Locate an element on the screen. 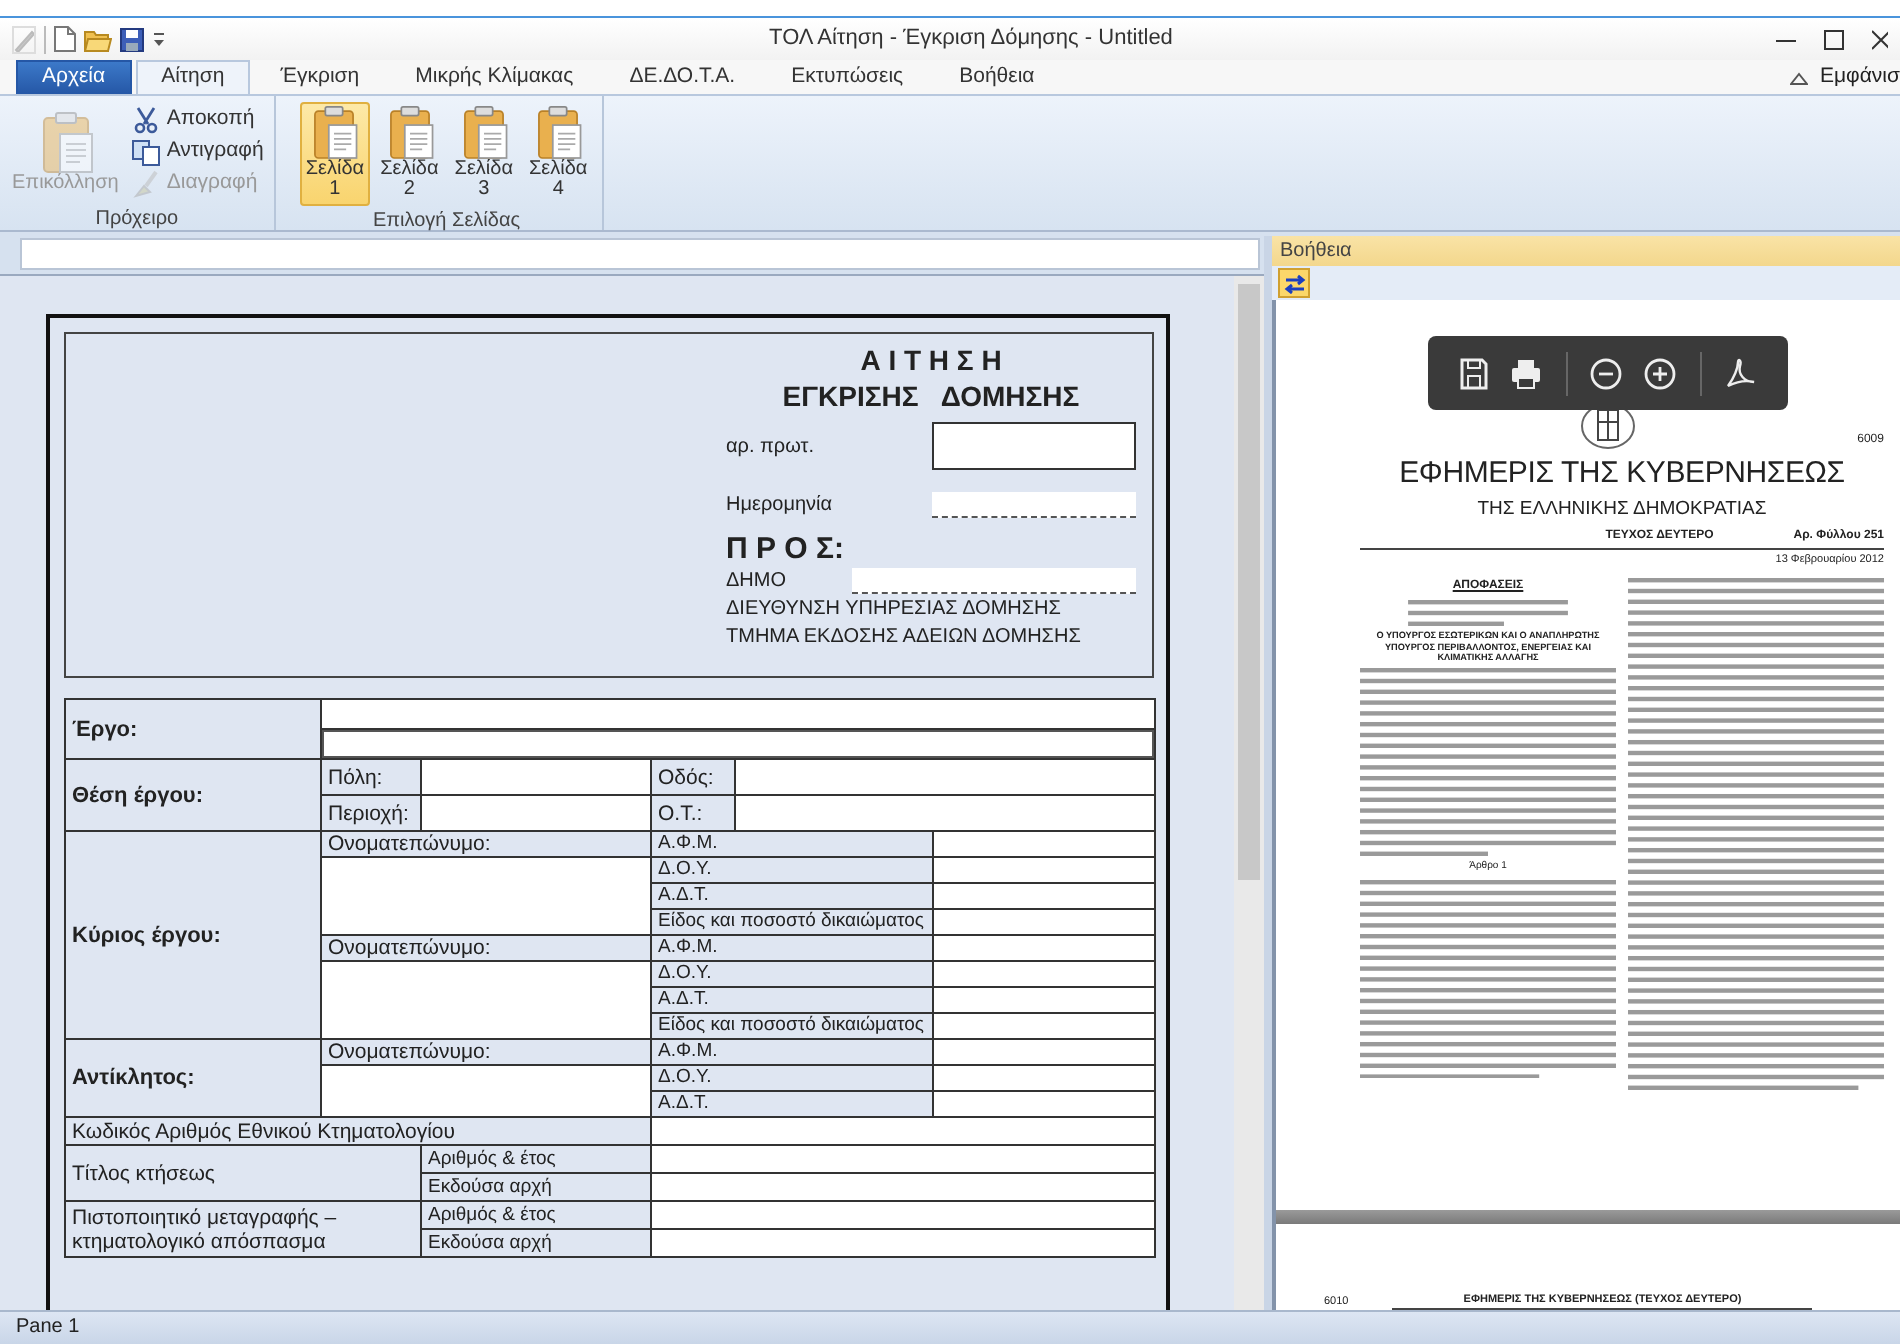  section-label: Θέση έργου: is located at coordinates (193, 795).